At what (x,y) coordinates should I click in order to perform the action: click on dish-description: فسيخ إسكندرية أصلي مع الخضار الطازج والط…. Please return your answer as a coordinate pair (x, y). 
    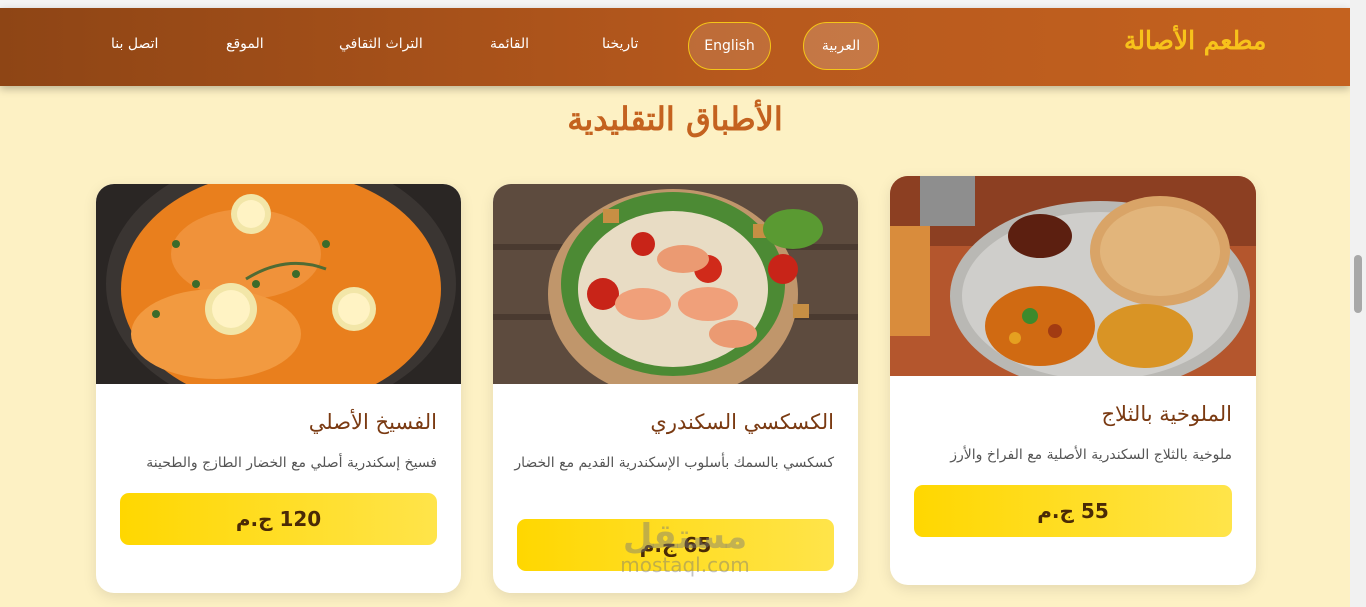
    Looking at the image, I should click on (291, 463).